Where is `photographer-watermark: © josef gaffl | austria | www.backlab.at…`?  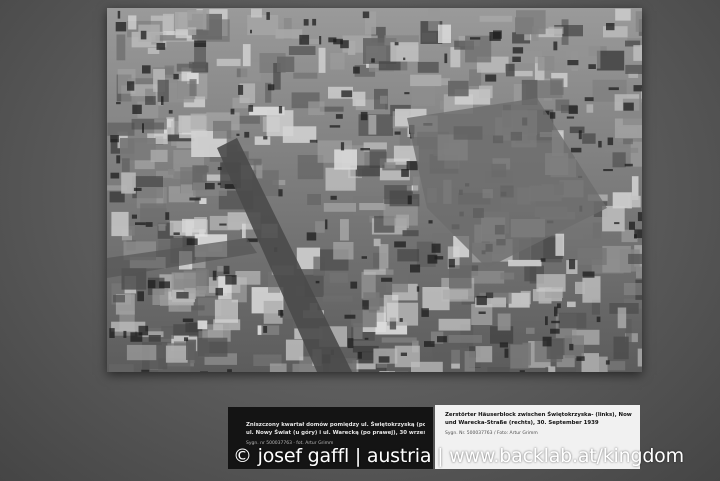 photographer-watermark: © josef gaffl | austria | www.backlab.at… is located at coordinates (458, 456).